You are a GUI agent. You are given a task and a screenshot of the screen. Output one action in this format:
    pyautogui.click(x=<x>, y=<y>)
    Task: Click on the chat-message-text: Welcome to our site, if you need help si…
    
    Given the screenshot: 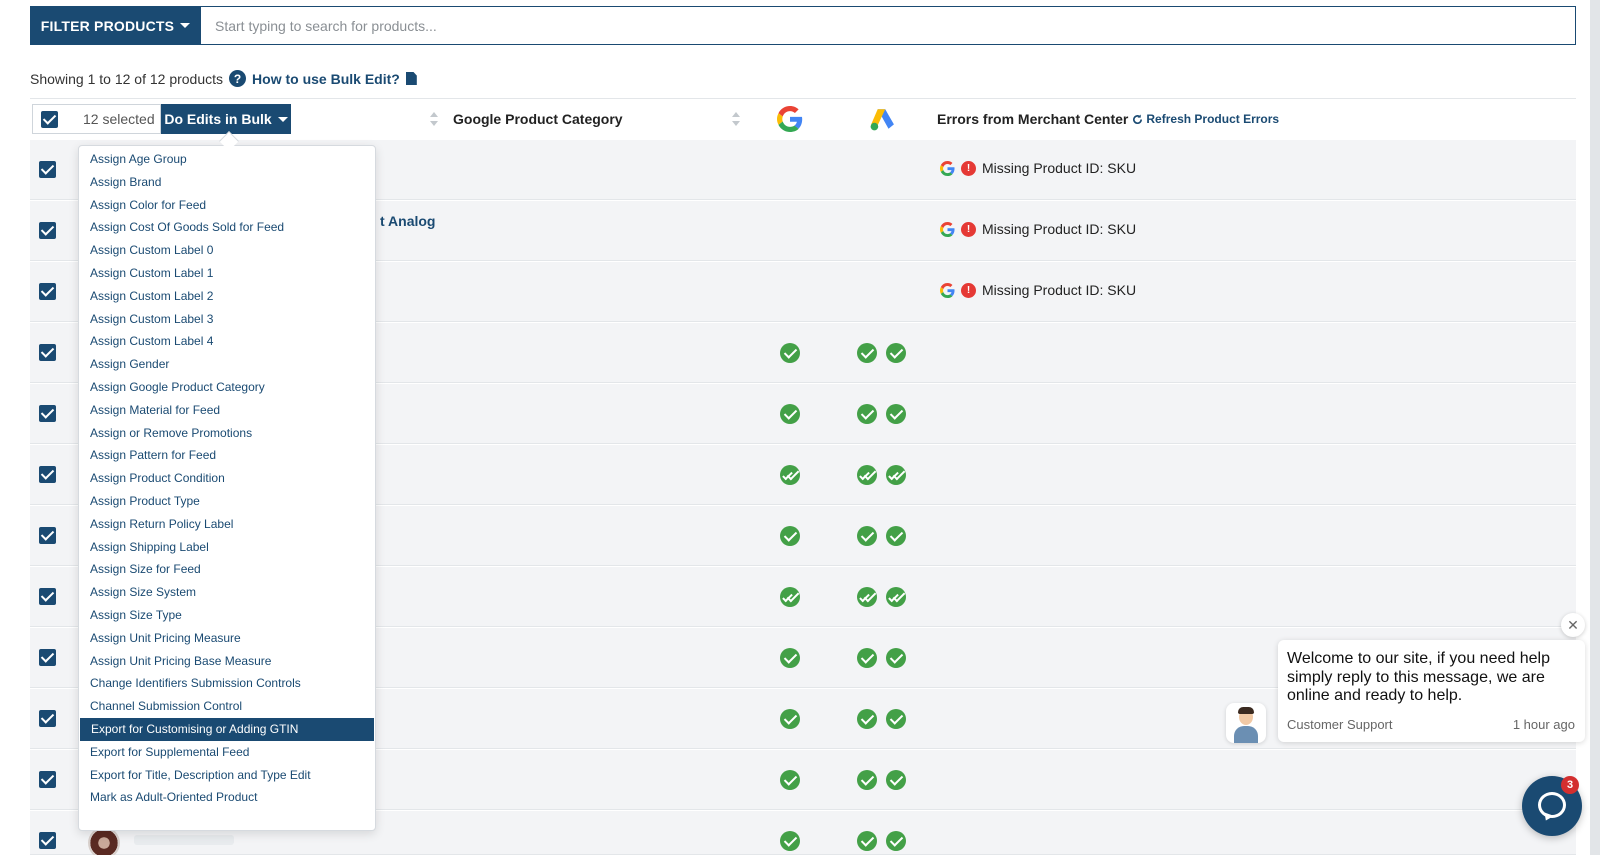 What is the action you would take?
    pyautogui.click(x=1418, y=677)
    